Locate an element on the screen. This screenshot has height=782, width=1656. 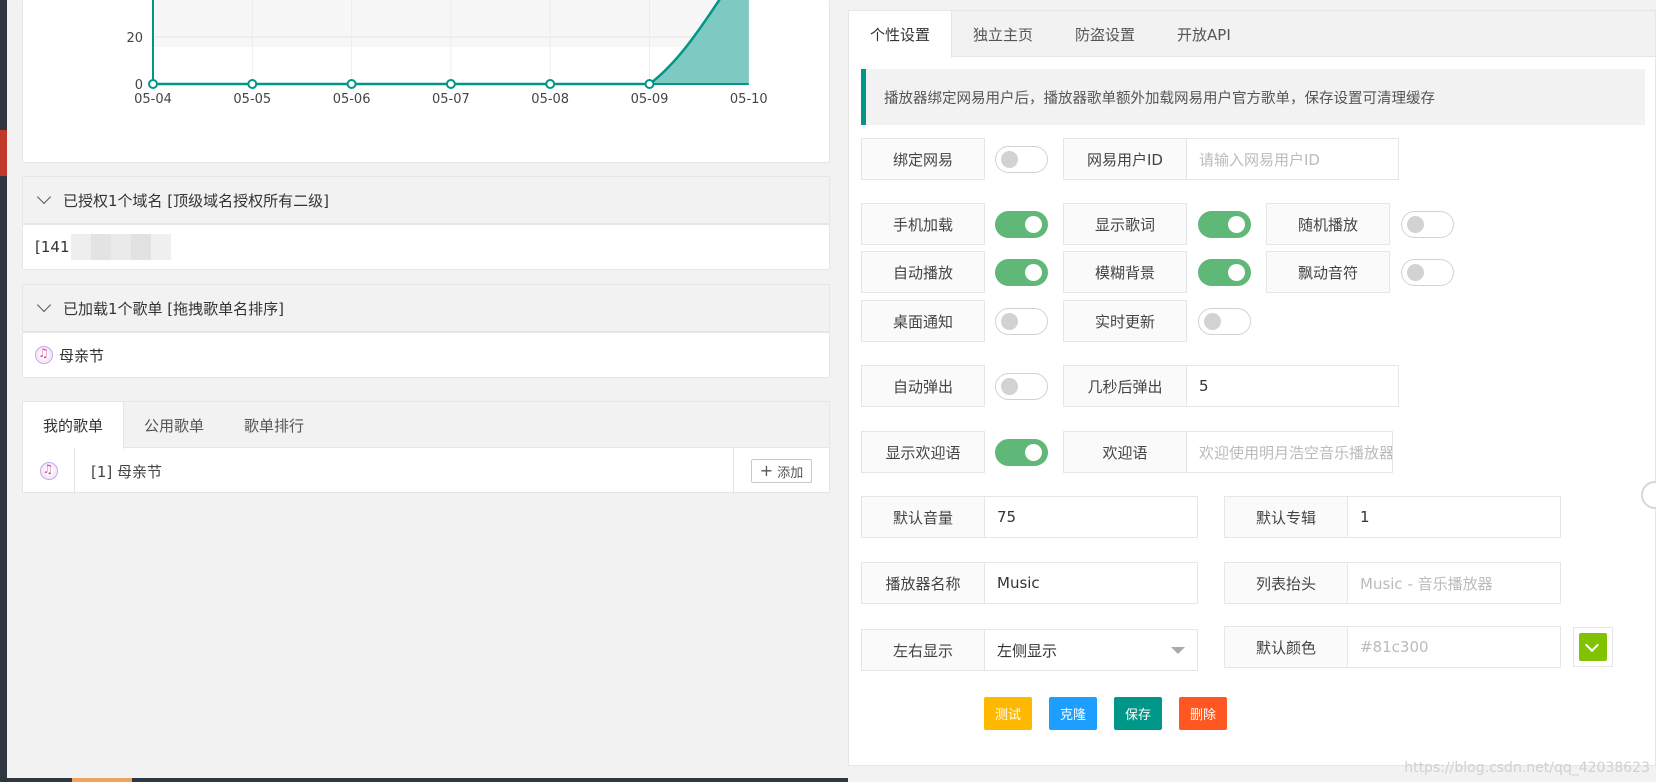
float-notes-toggle is located at coordinates (1427, 272).